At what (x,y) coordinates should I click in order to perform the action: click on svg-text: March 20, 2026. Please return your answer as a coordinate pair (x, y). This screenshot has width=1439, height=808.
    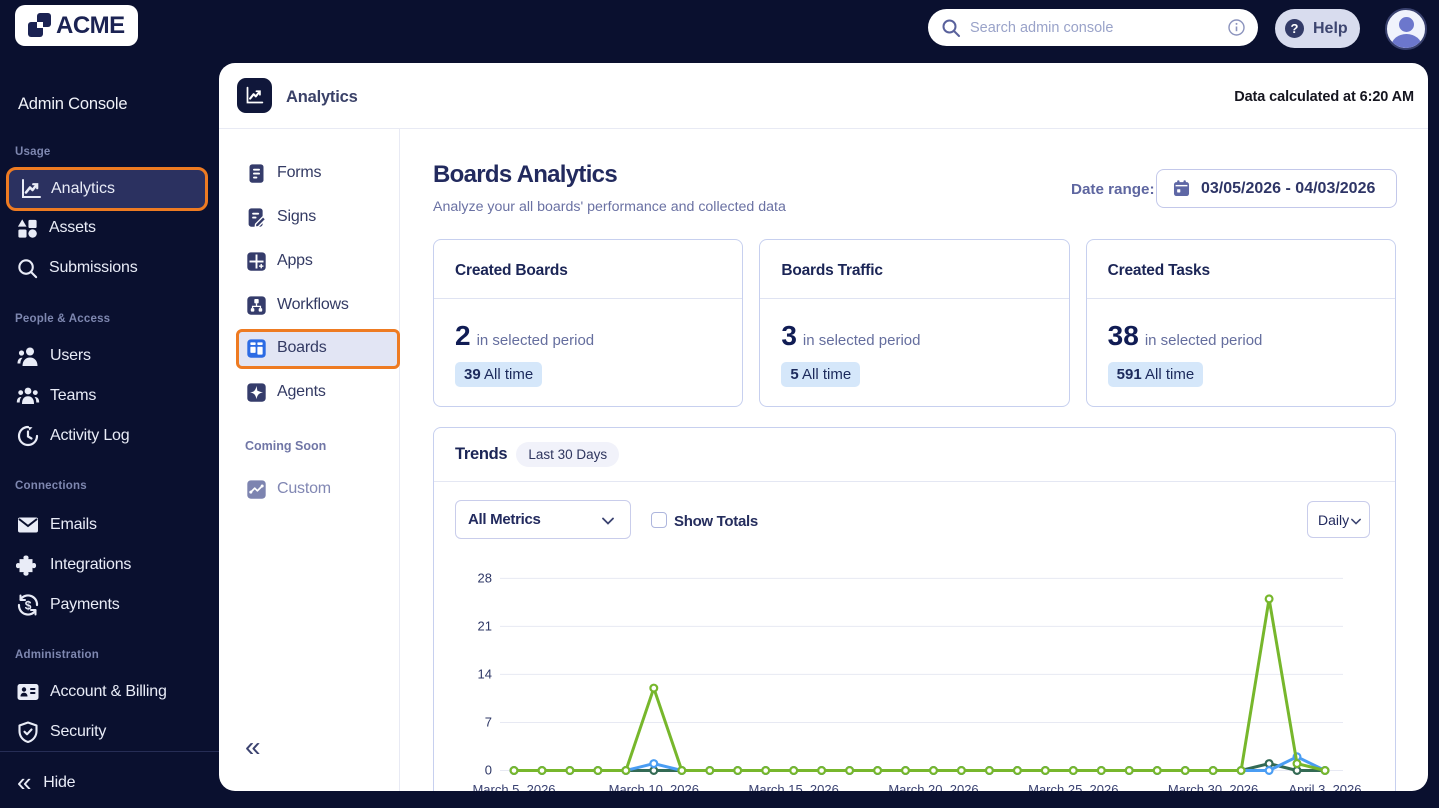
    Looking at the image, I should click on (933, 786).